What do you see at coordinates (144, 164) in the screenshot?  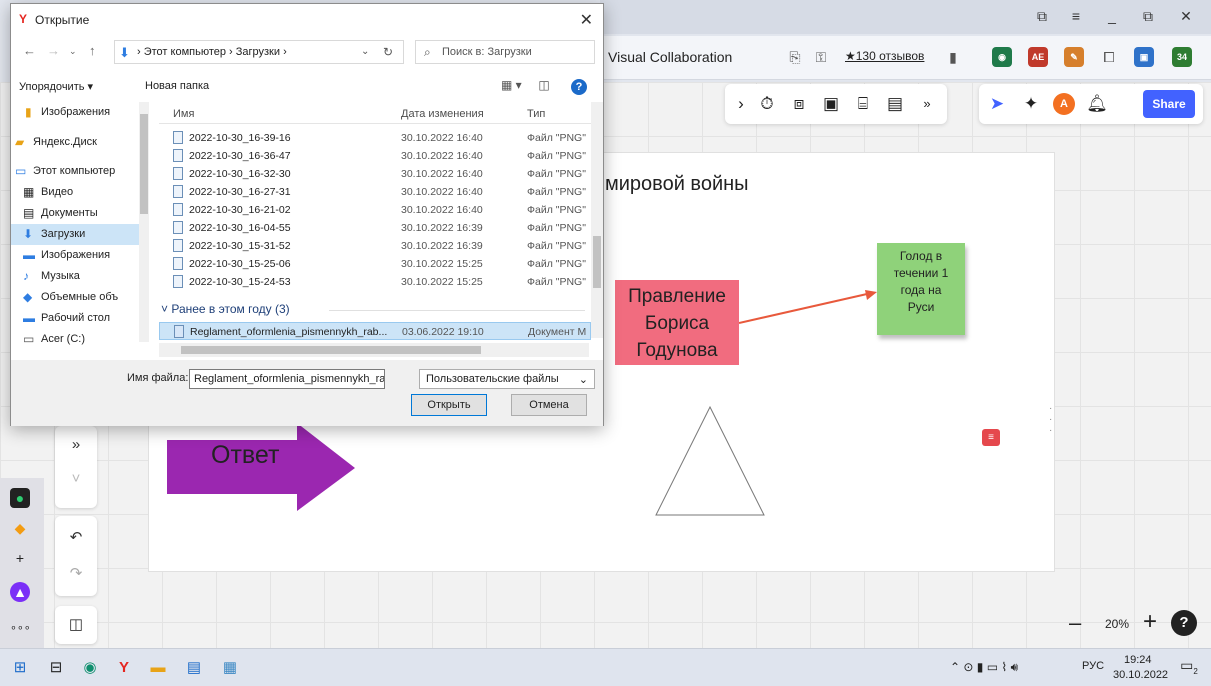 I see `nav-scroll-thumb` at bounding box center [144, 164].